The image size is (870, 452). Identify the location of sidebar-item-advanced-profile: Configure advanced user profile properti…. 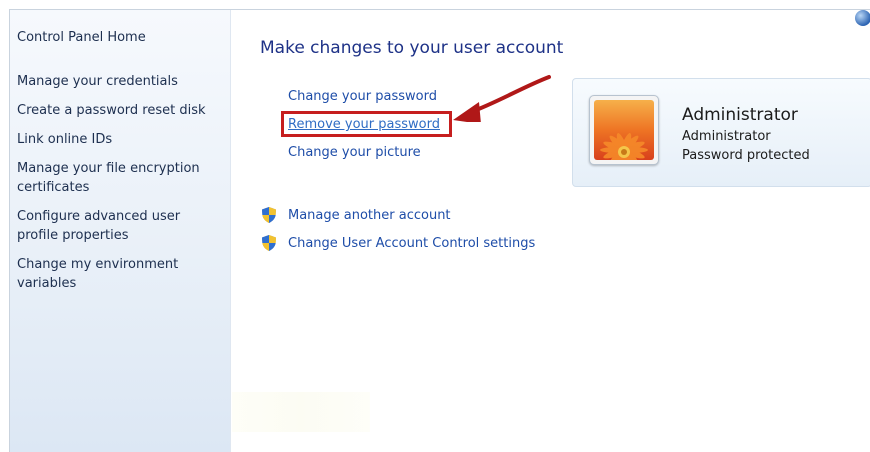
(107, 226).